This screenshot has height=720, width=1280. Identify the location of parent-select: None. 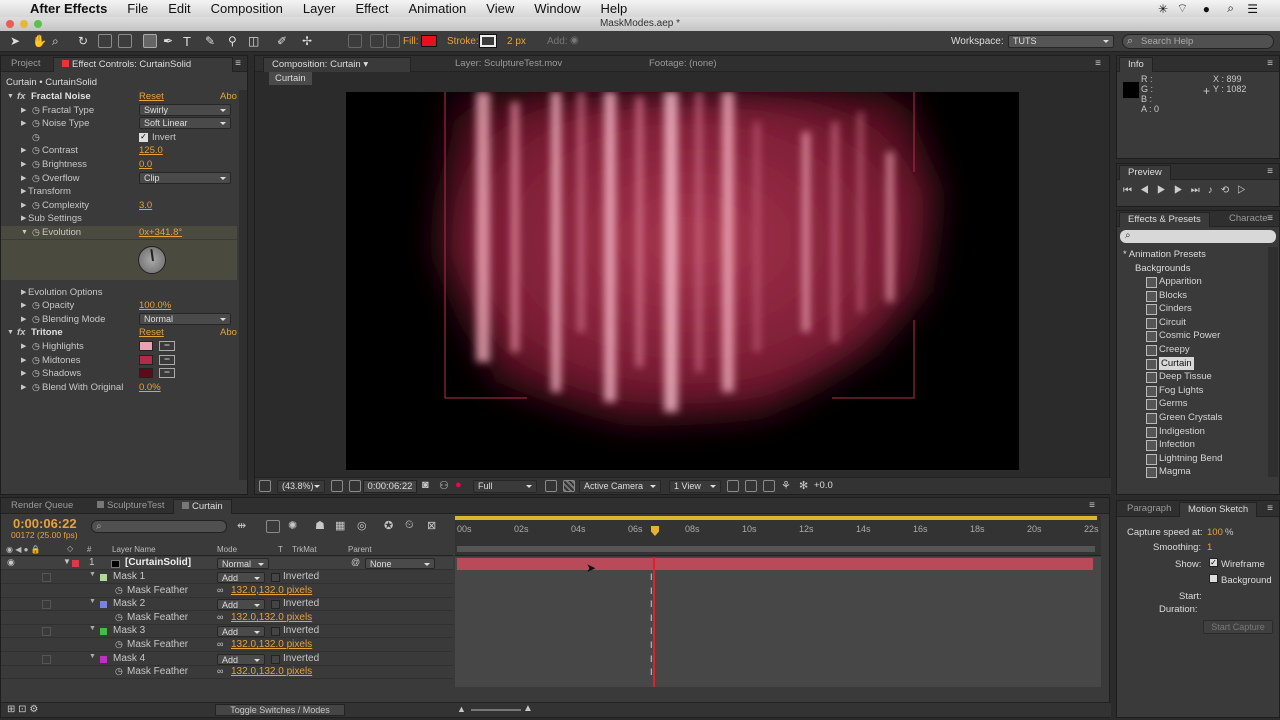
(400, 563).